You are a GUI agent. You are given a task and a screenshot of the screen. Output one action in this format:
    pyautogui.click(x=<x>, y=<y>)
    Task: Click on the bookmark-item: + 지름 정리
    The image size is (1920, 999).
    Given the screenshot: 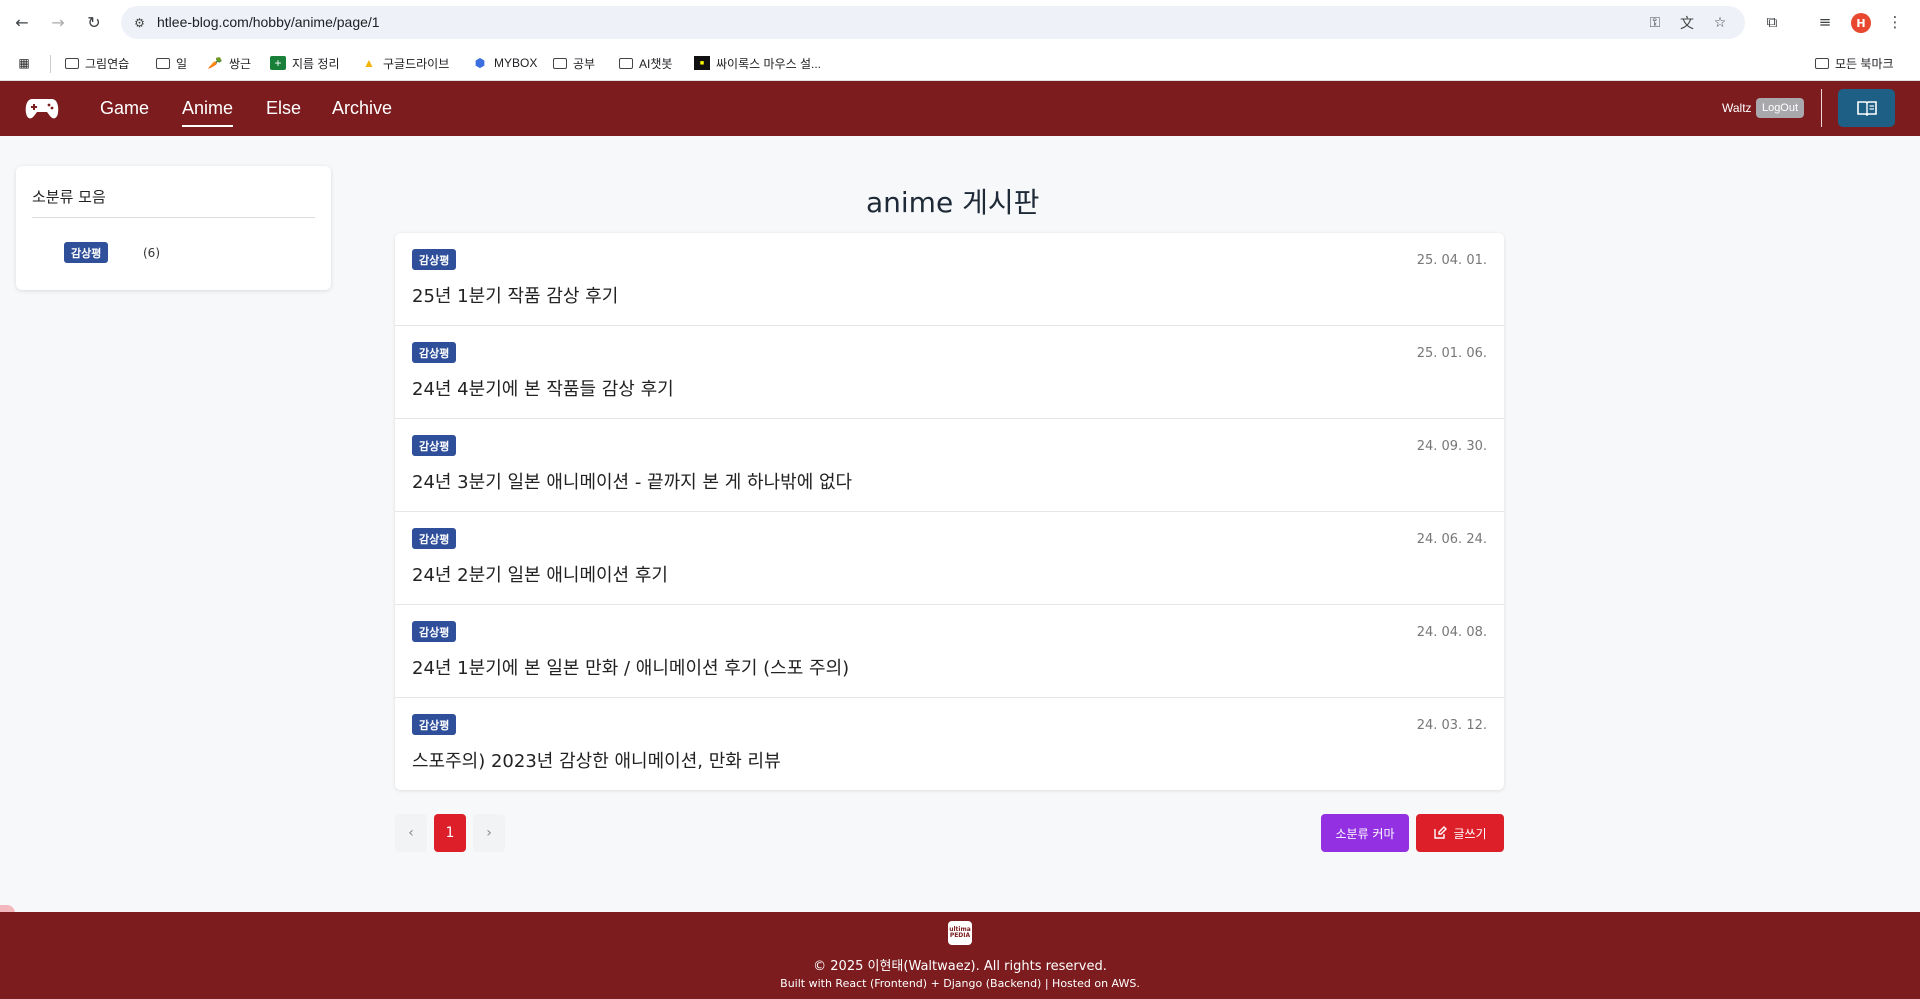 What is the action you would take?
    pyautogui.click(x=305, y=63)
    